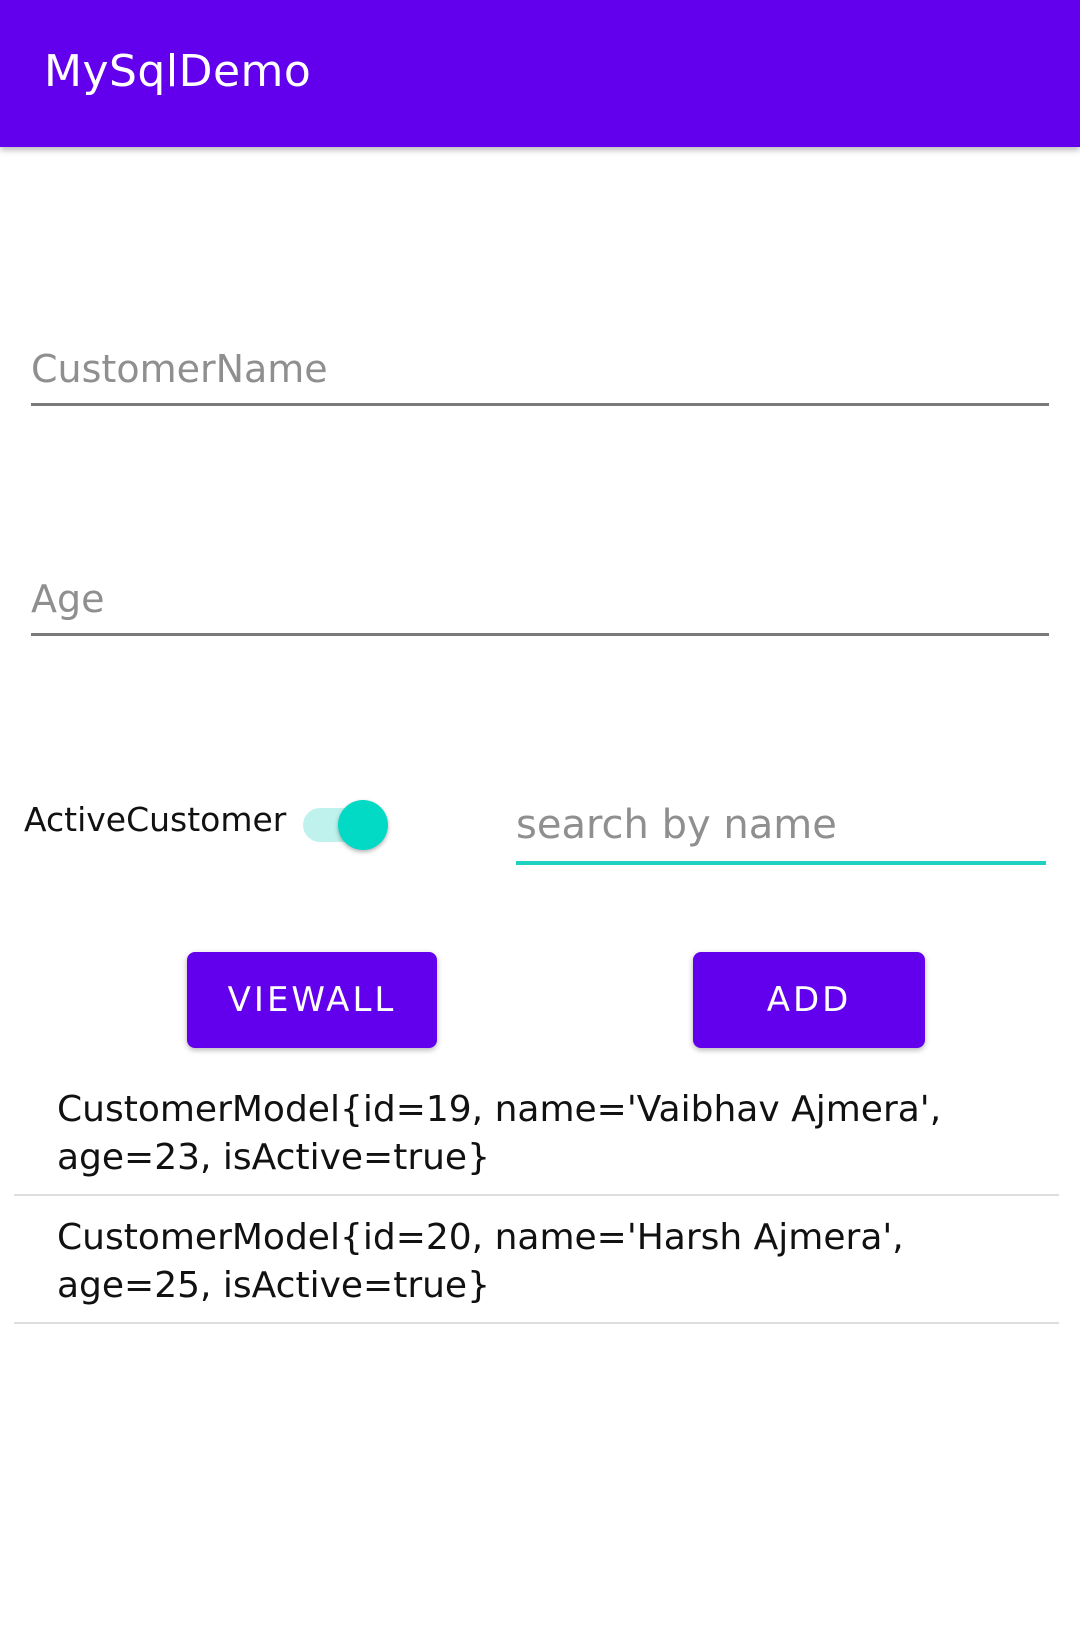 This screenshot has width=1080, height=1651. Describe the element at coordinates (178, 71) in the screenshot. I see `app-title: MySqlDemo` at that location.